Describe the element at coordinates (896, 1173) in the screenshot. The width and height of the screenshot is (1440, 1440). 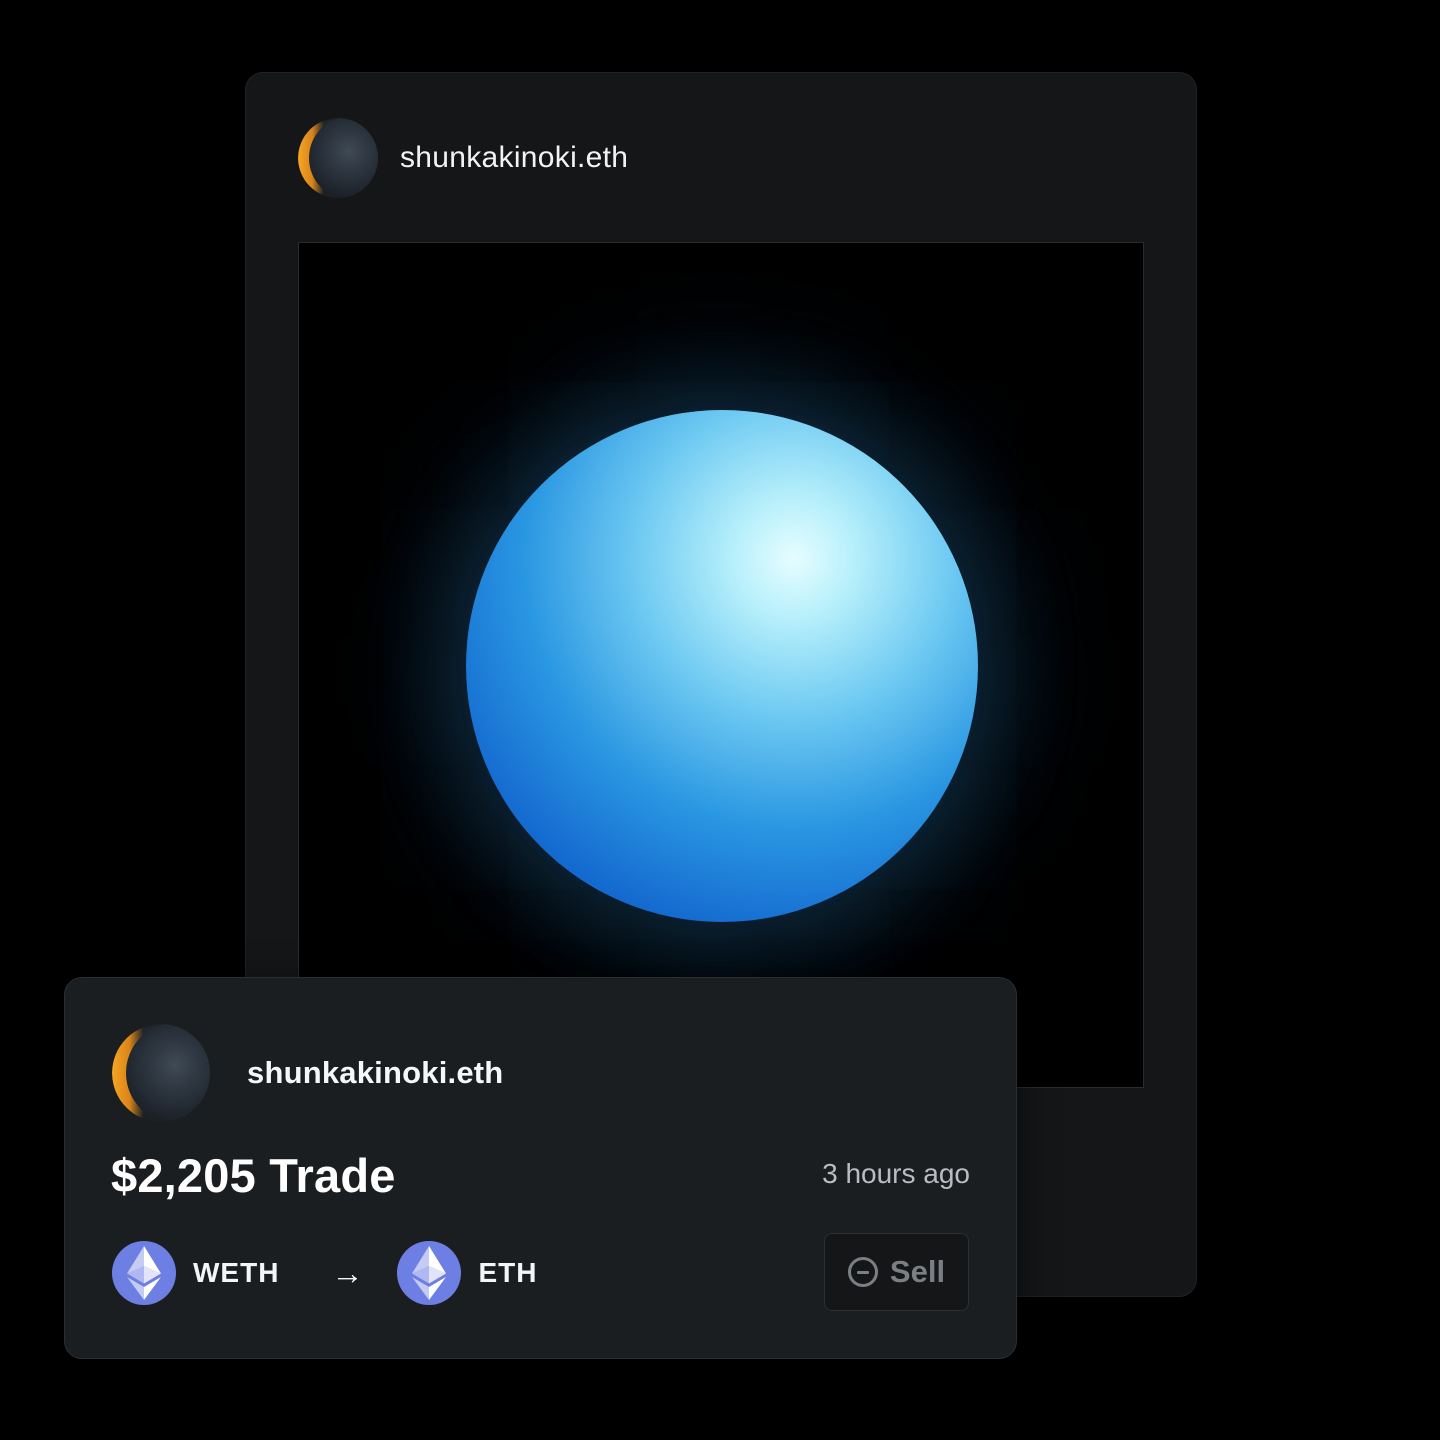
I see `trade-timestamp: 3 hours ago` at that location.